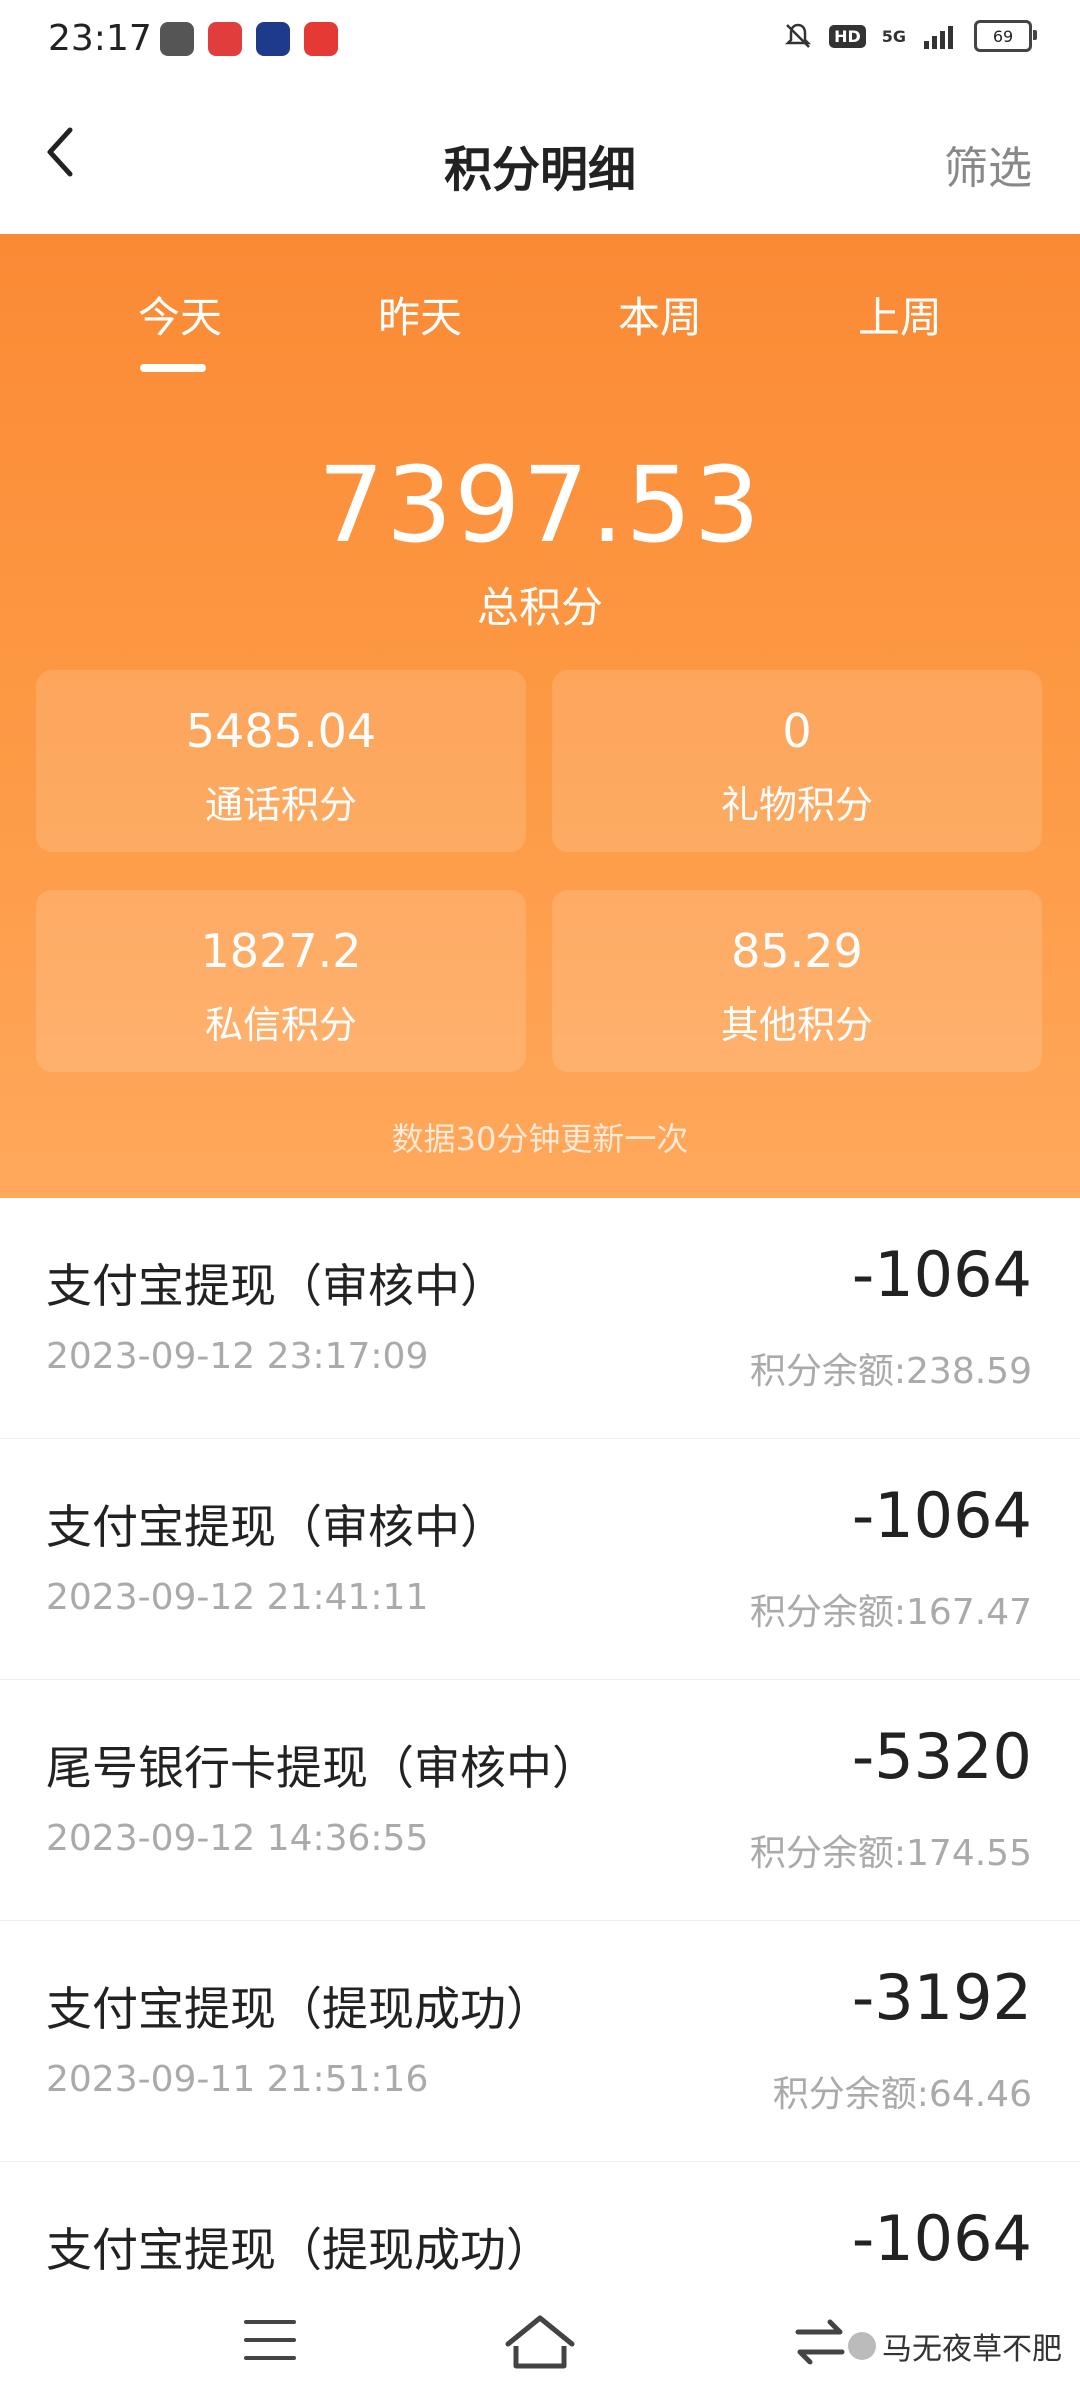  What do you see at coordinates (862, 2346) in the screenshot?
I see `wechat-icon` at bounding box center [862, 2346].